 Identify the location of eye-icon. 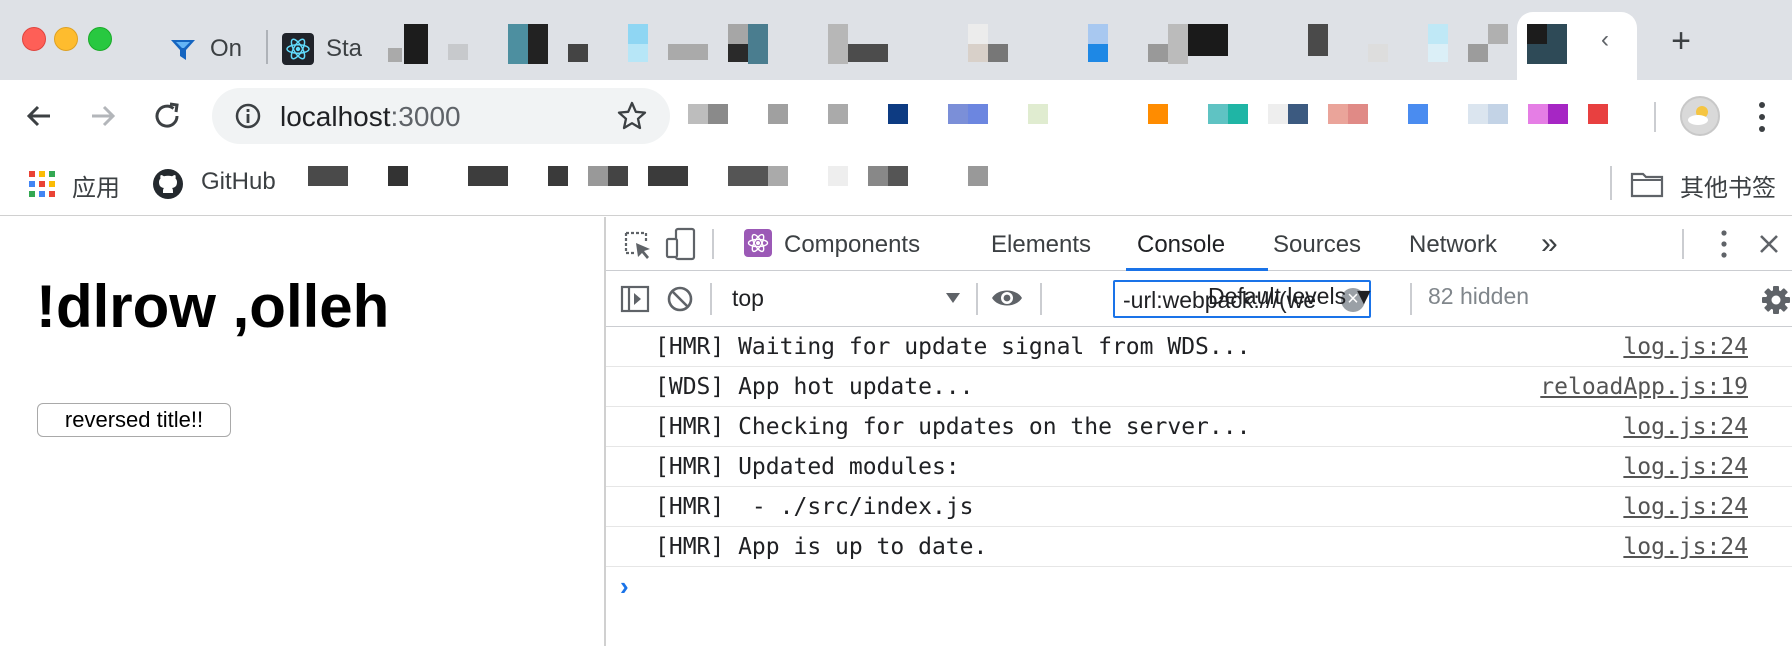
(1007, 298).